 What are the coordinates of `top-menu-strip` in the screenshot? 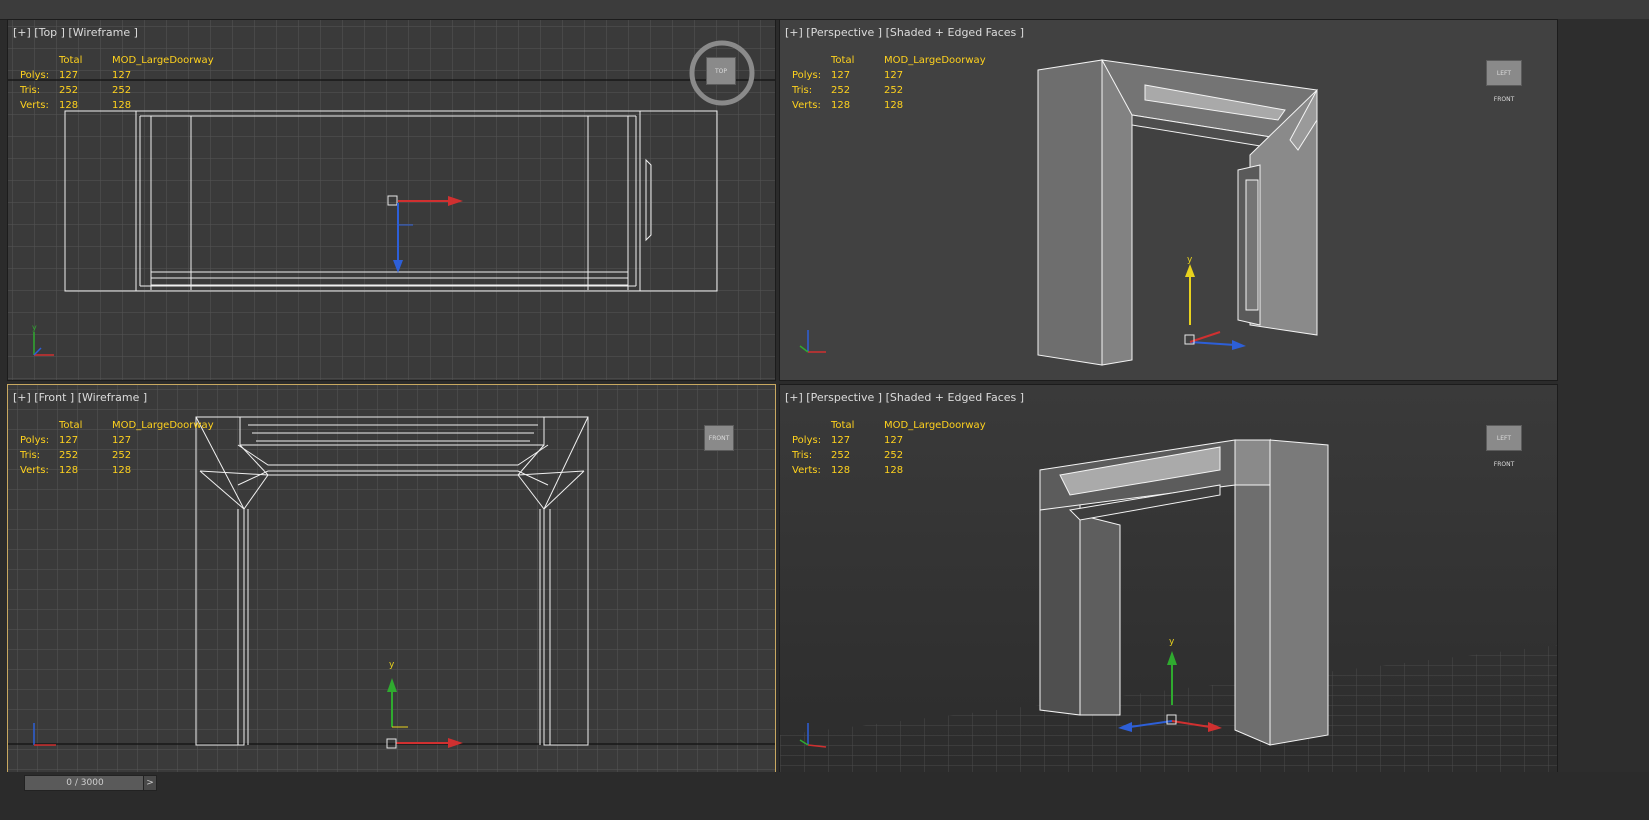 It's located at (824, 10).